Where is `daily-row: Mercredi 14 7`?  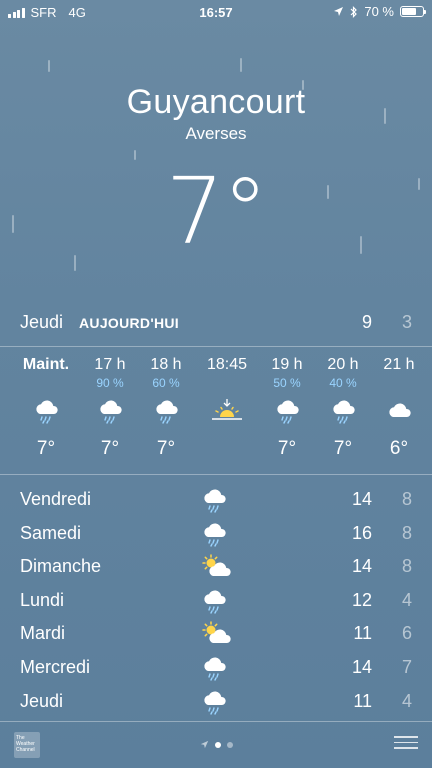
daily-row: Mercredi 14 7 is located at coordinates (216, 668).